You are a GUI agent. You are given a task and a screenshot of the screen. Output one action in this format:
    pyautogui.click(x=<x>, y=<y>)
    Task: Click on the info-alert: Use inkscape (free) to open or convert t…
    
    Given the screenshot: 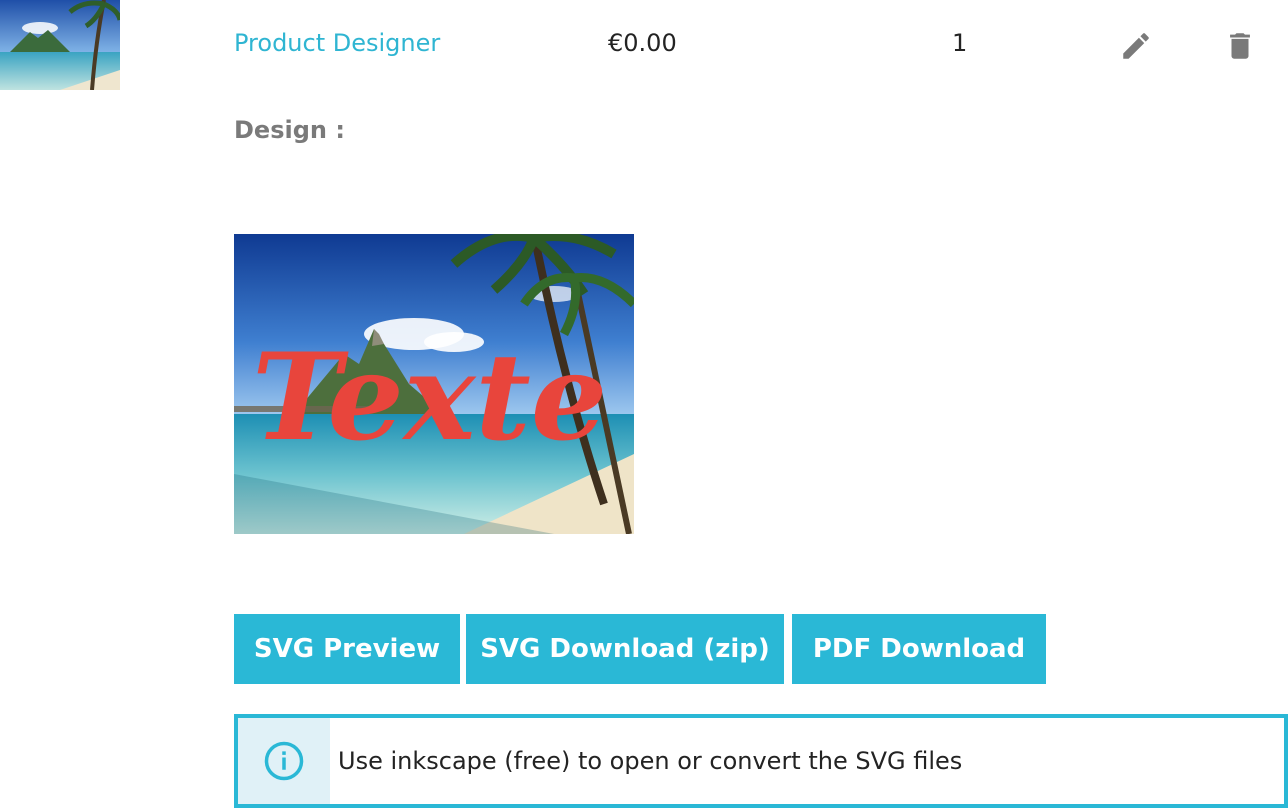 What is the action you would take?
    pyautogui.click(x=761, y=761)
    